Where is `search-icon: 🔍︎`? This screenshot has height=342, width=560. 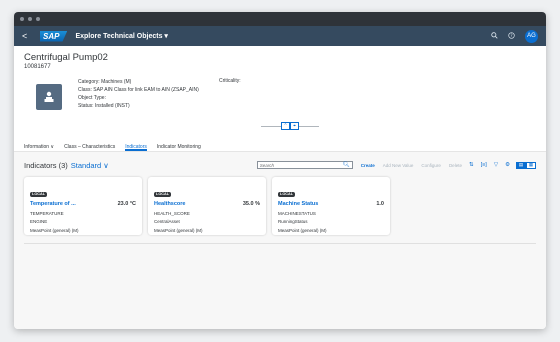
search-icon: 🔍︎ is located at coordinates (346, 165).